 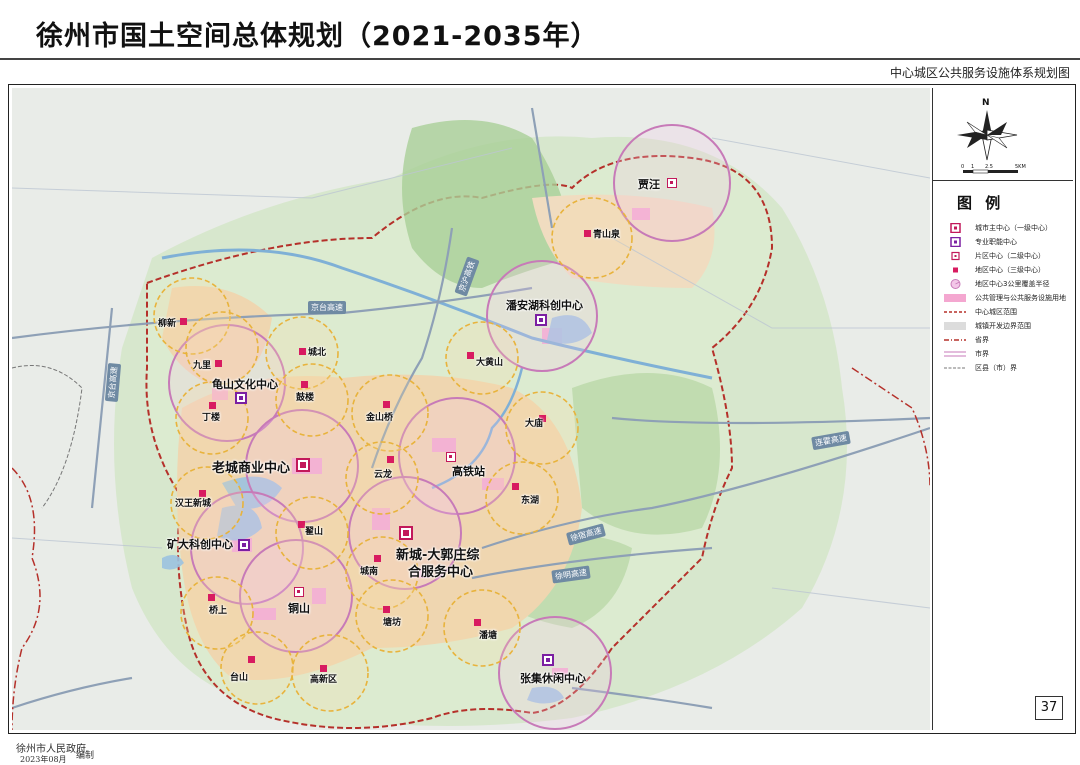 What do you see at coordinates (989, 167) in the screenshot?
I see `scale-label-2: 2.5` at bounding box center [989, 167].